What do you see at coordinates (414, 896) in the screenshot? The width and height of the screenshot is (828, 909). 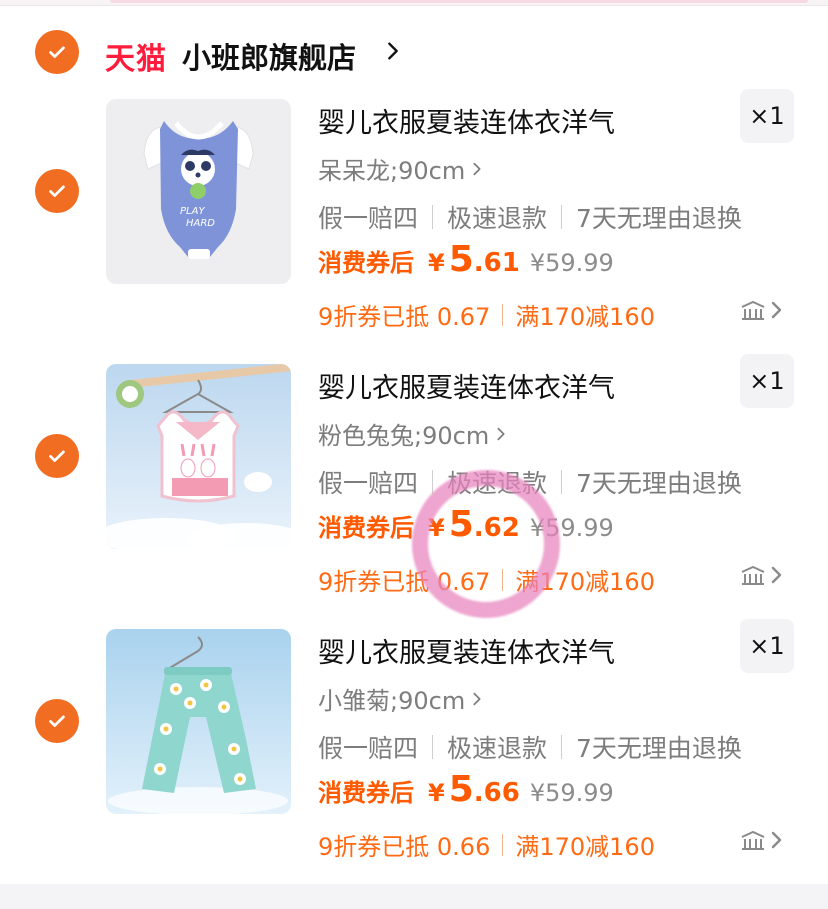 I see `bottom-divider-bar` at bounding box center [414, 896].